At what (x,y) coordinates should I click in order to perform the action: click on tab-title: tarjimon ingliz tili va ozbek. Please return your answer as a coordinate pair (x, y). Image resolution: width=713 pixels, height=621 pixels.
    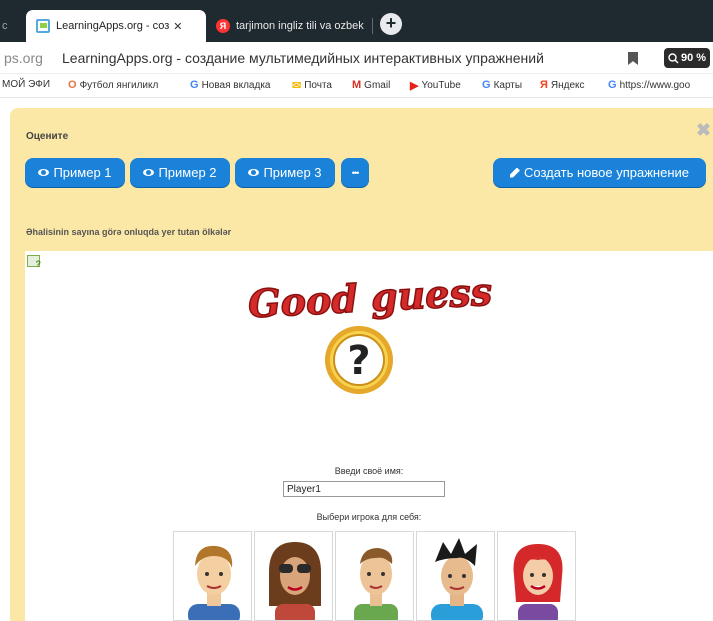
    Looking at the image, I should click on (300, 26).